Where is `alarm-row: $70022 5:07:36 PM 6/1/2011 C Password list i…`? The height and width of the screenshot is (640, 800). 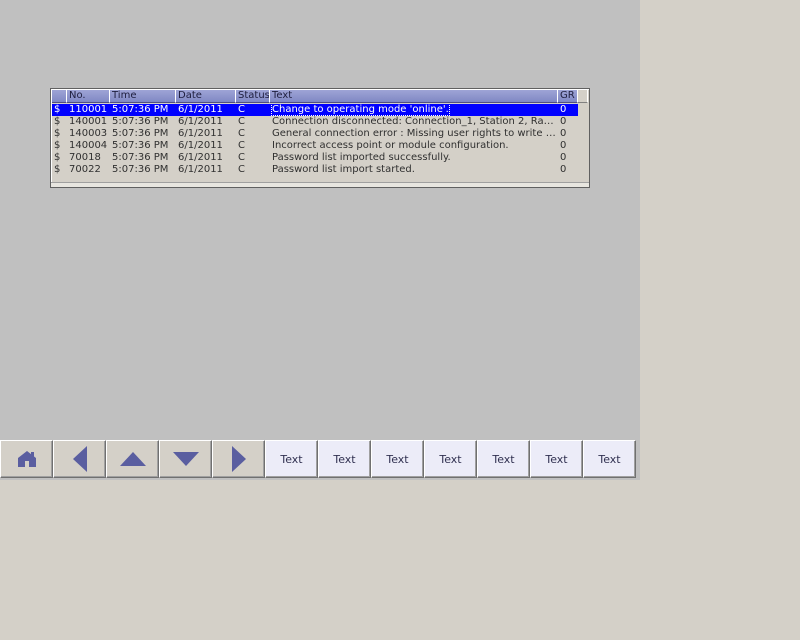
alarm-row: $70022 5:07:36 PM 6/1/2011 C Password list i… is located at coordinates (320, 170).